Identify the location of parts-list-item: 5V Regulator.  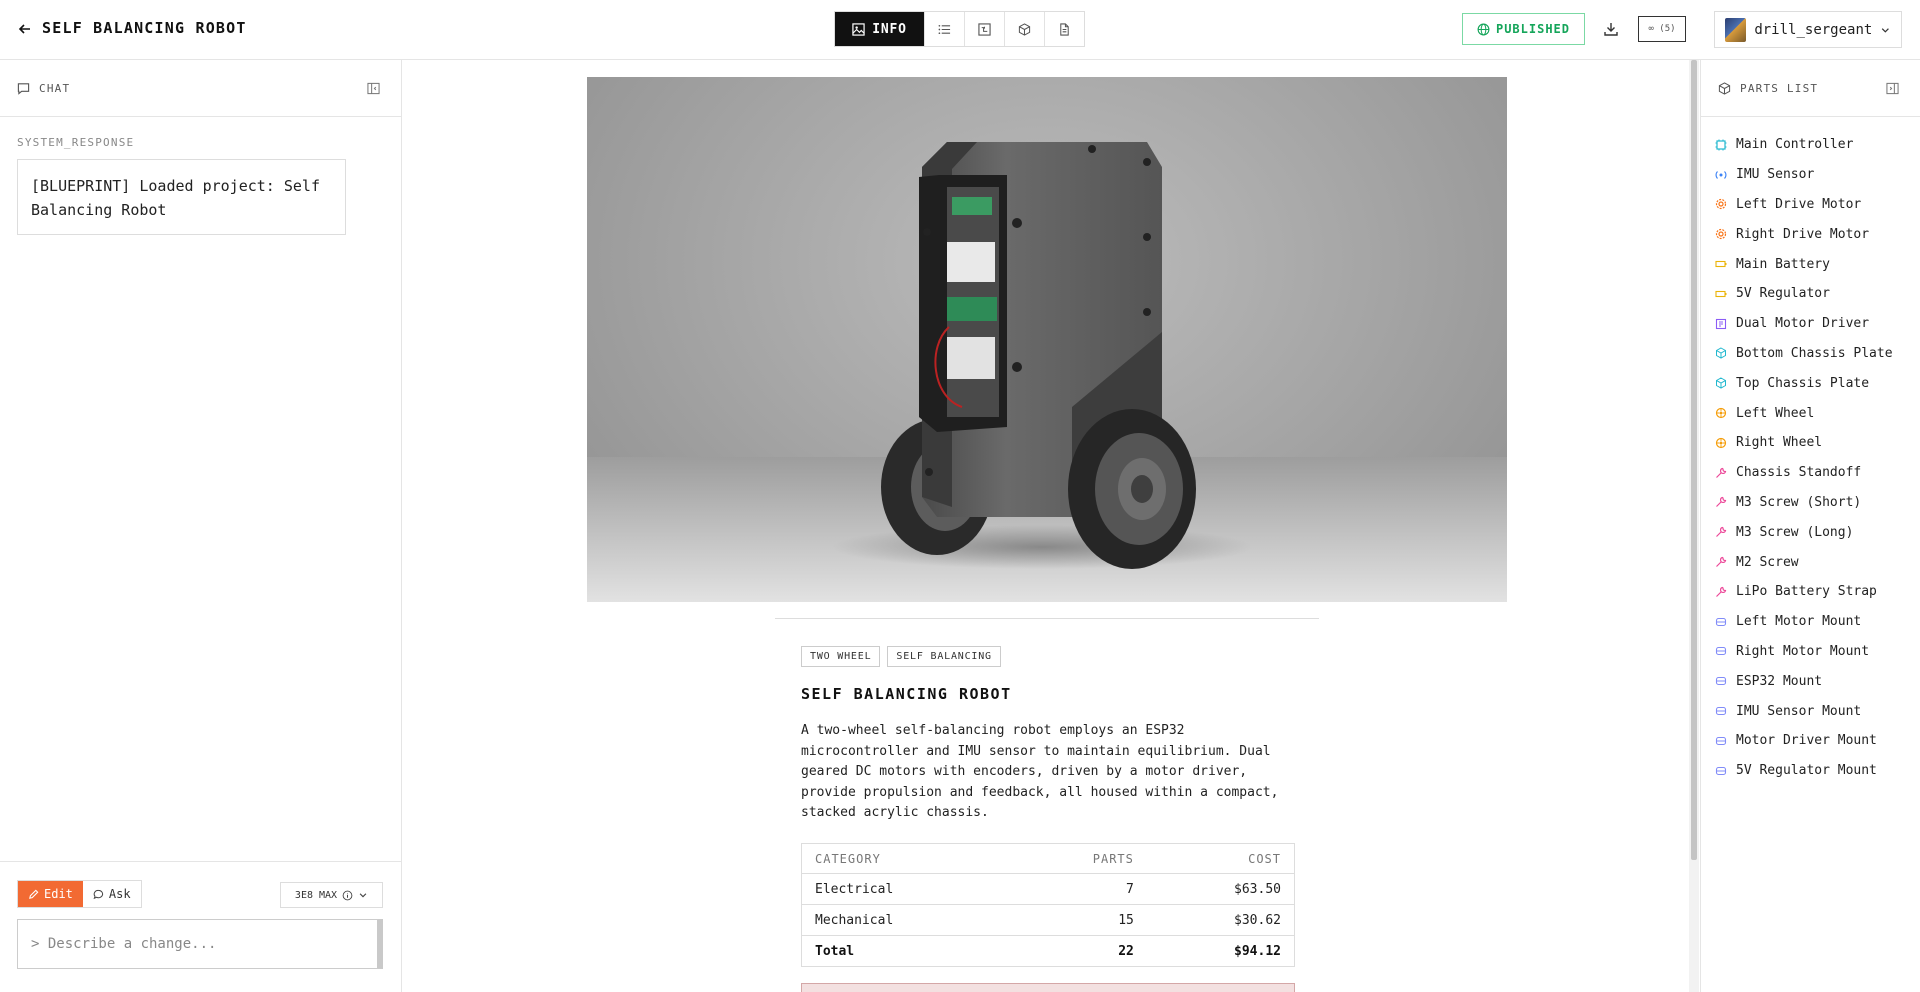
(1810, 294).